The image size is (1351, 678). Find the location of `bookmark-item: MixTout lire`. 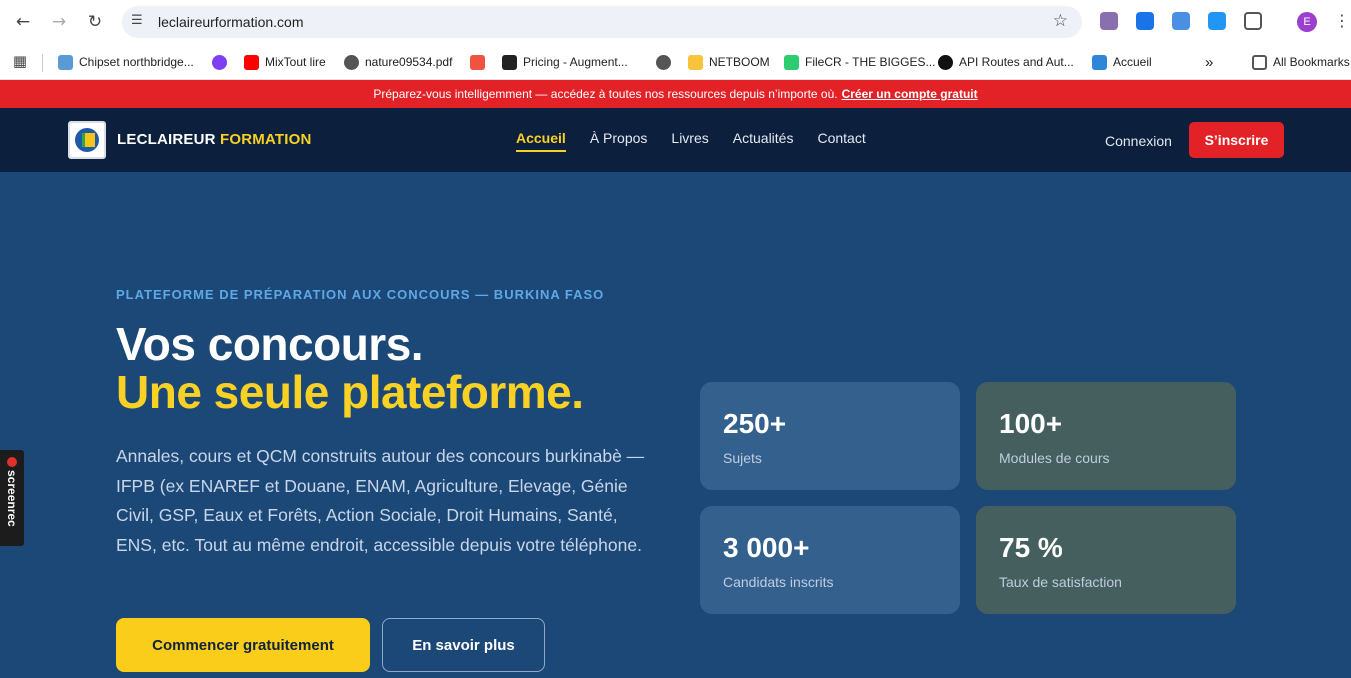

bookmark-item: MixTout lire is located at coordinates (285, 62).